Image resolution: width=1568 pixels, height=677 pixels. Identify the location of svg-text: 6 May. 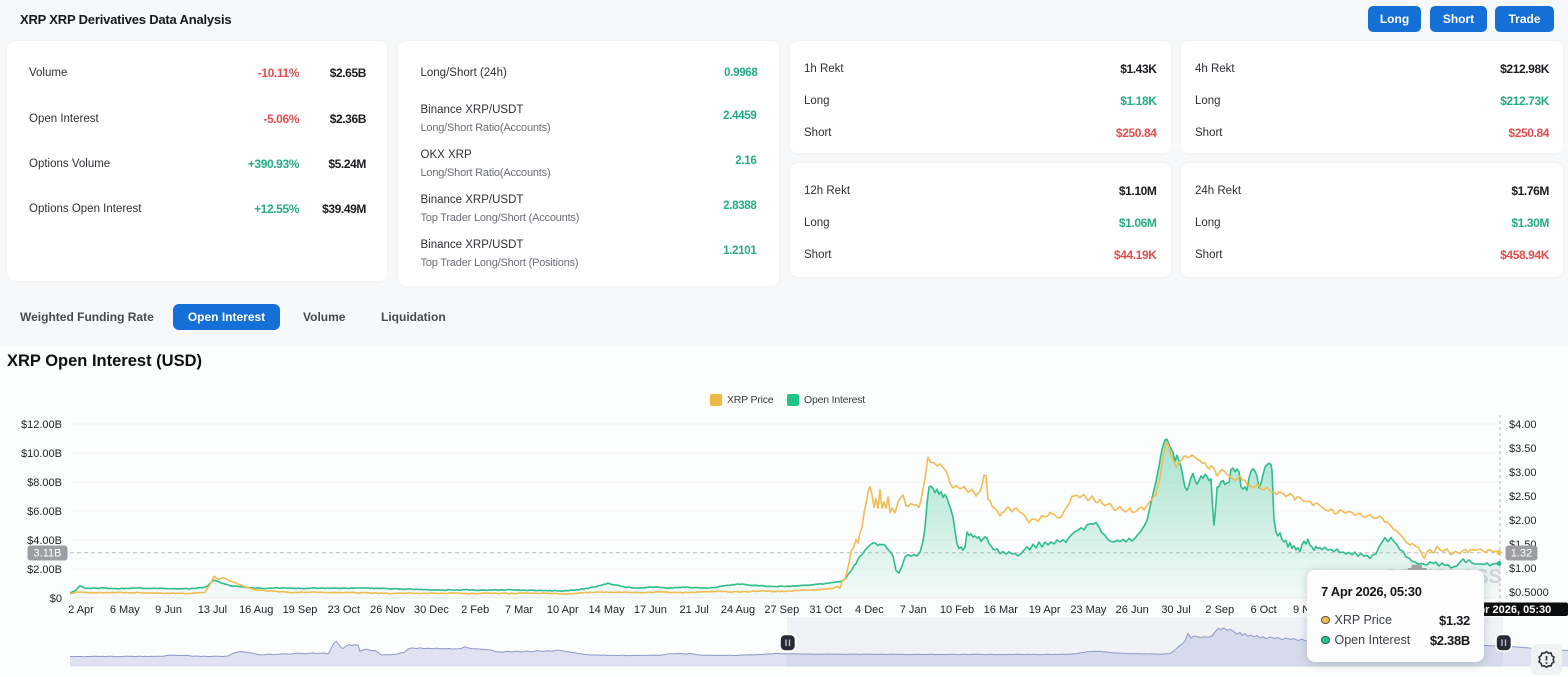
(125, 610).